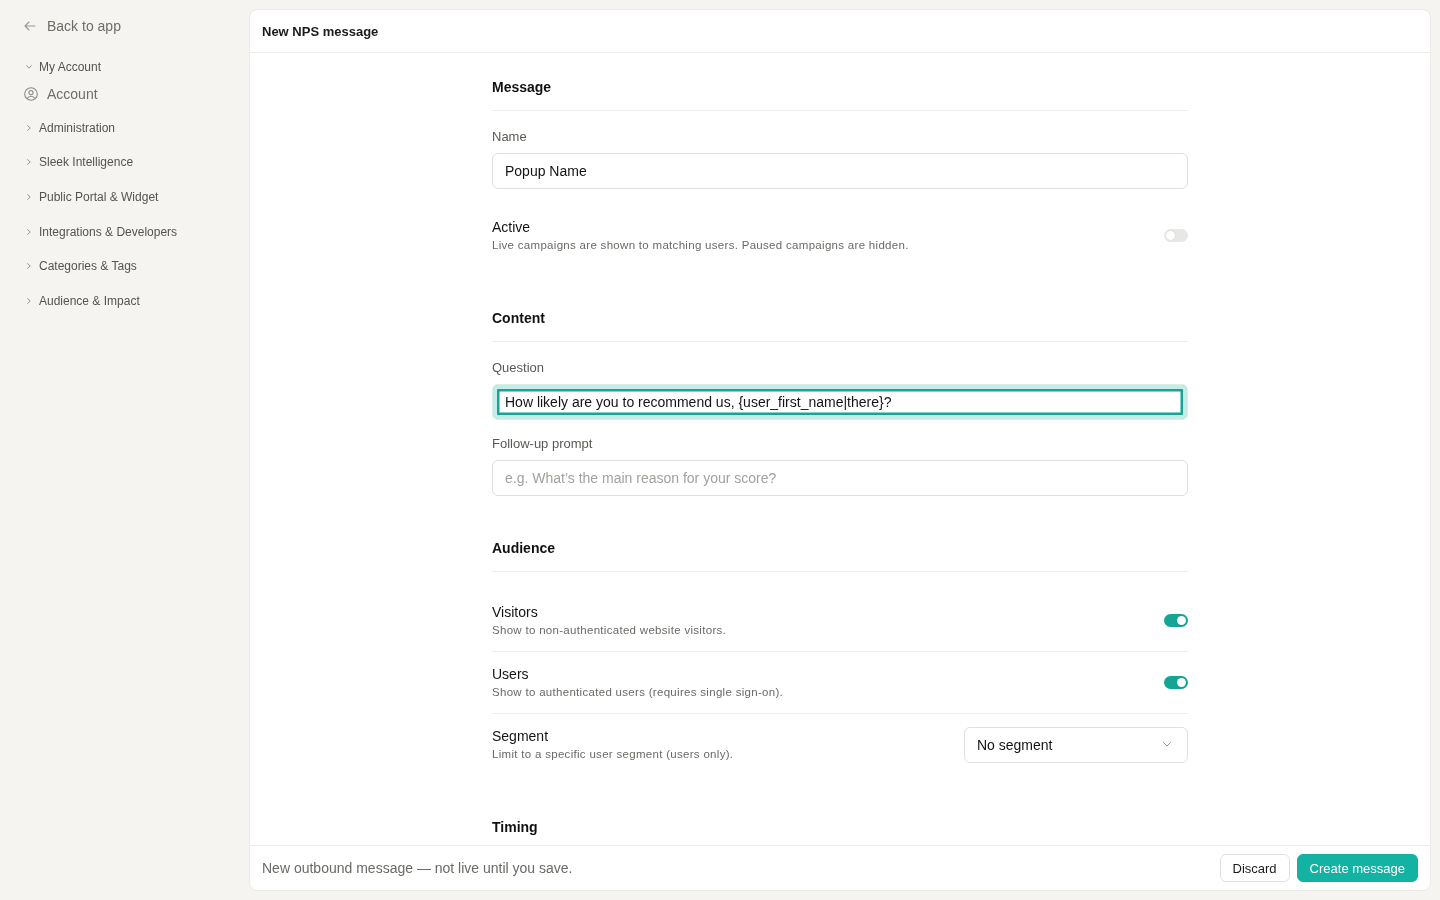  I want to click on sidebar-group: Categories & Tags, so click(80, 266).